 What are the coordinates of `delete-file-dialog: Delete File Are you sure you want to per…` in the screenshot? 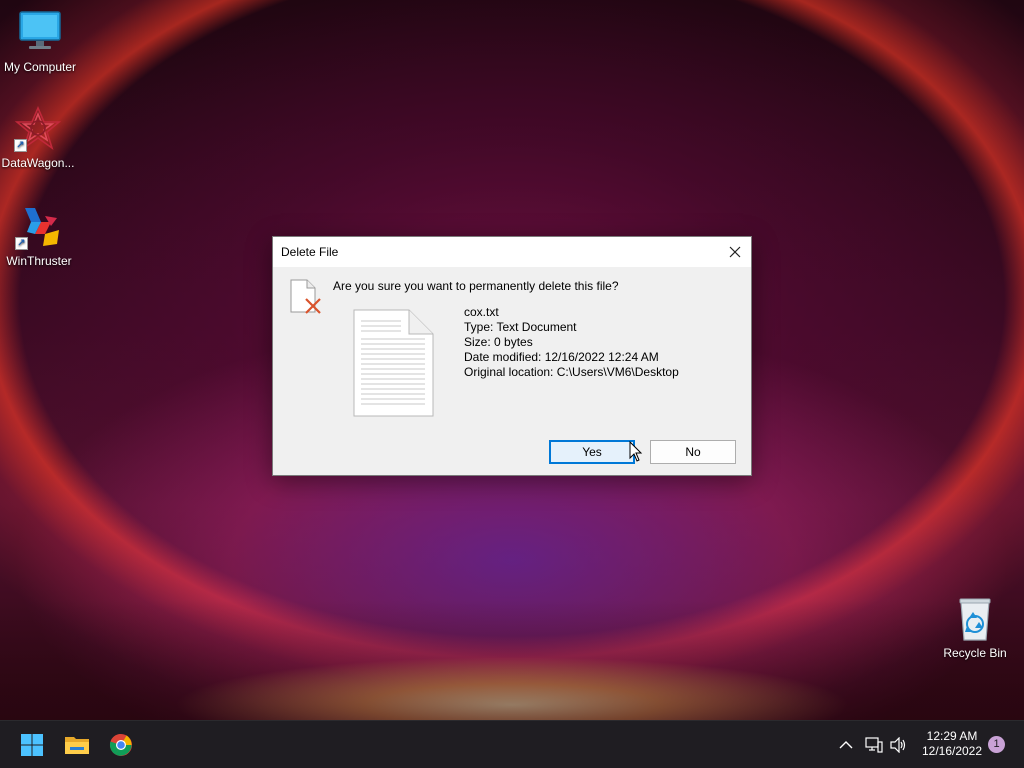 It's located at (512, 356).